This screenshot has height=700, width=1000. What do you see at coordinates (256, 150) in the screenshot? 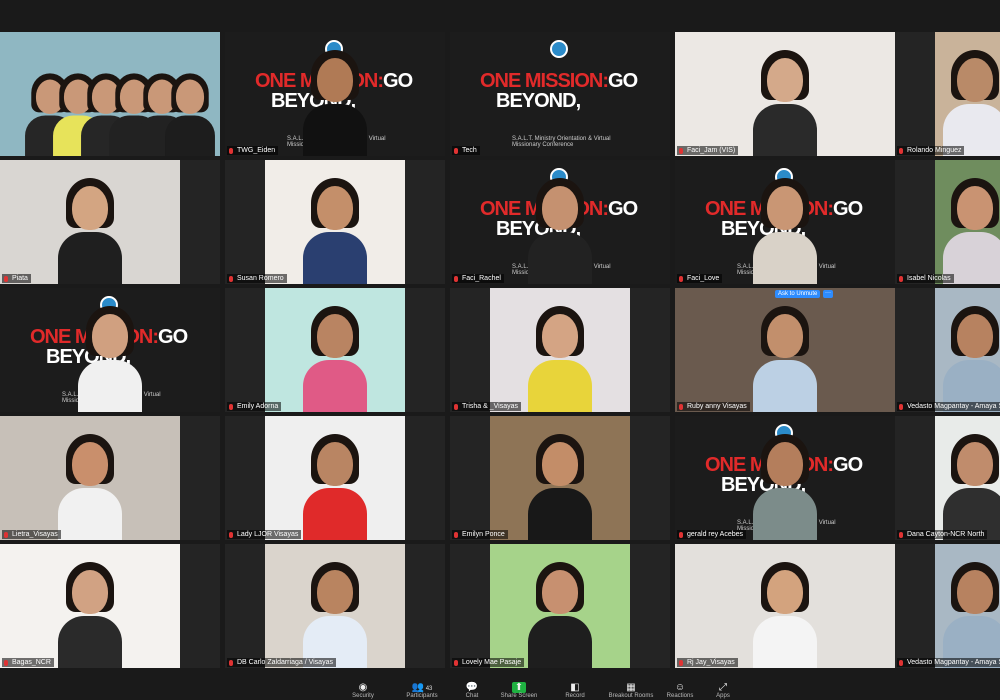
I see `participant-name-text: TWG_Eiden` at bounding box center [256, 150].